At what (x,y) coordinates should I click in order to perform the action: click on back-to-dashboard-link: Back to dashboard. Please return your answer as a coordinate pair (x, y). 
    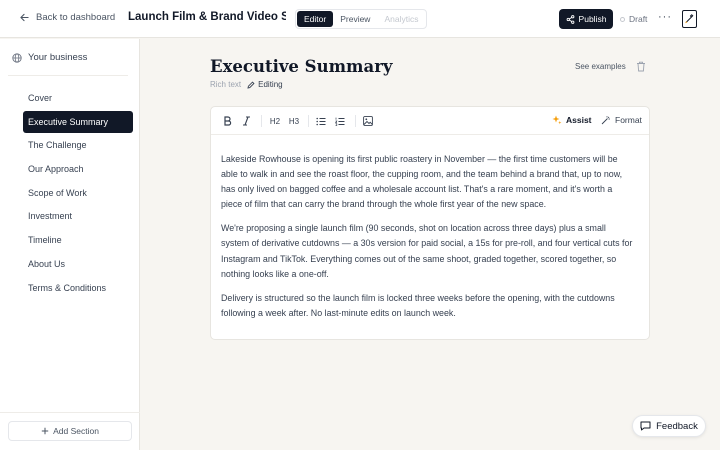
    Looking at the image, I should click on (67, 17).